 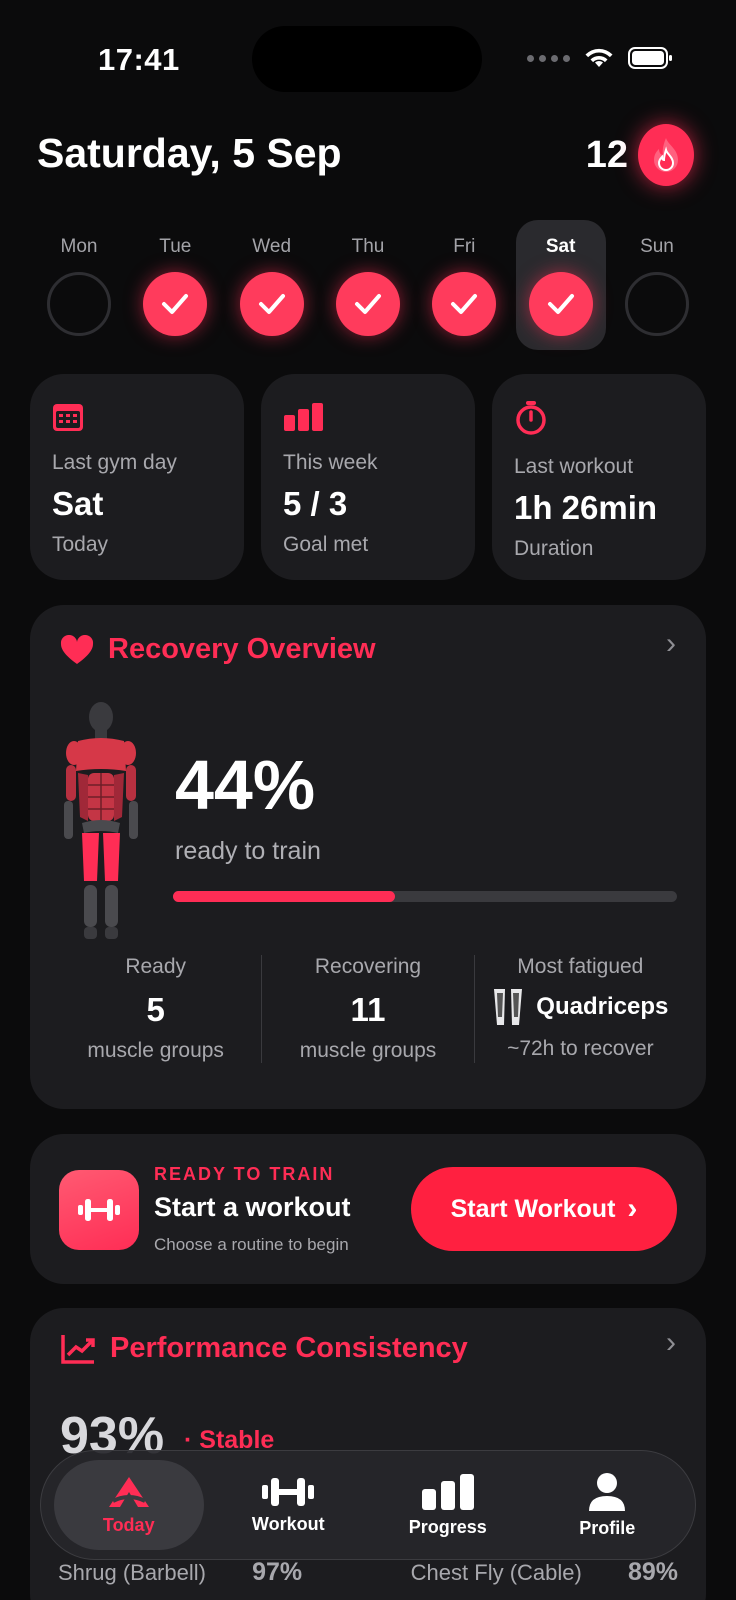 What do you see at coordinates (251, 1244) in the screenshot?
I see `start-subtitle: Choose a routine to begin` at bounding box center [251, 1244].